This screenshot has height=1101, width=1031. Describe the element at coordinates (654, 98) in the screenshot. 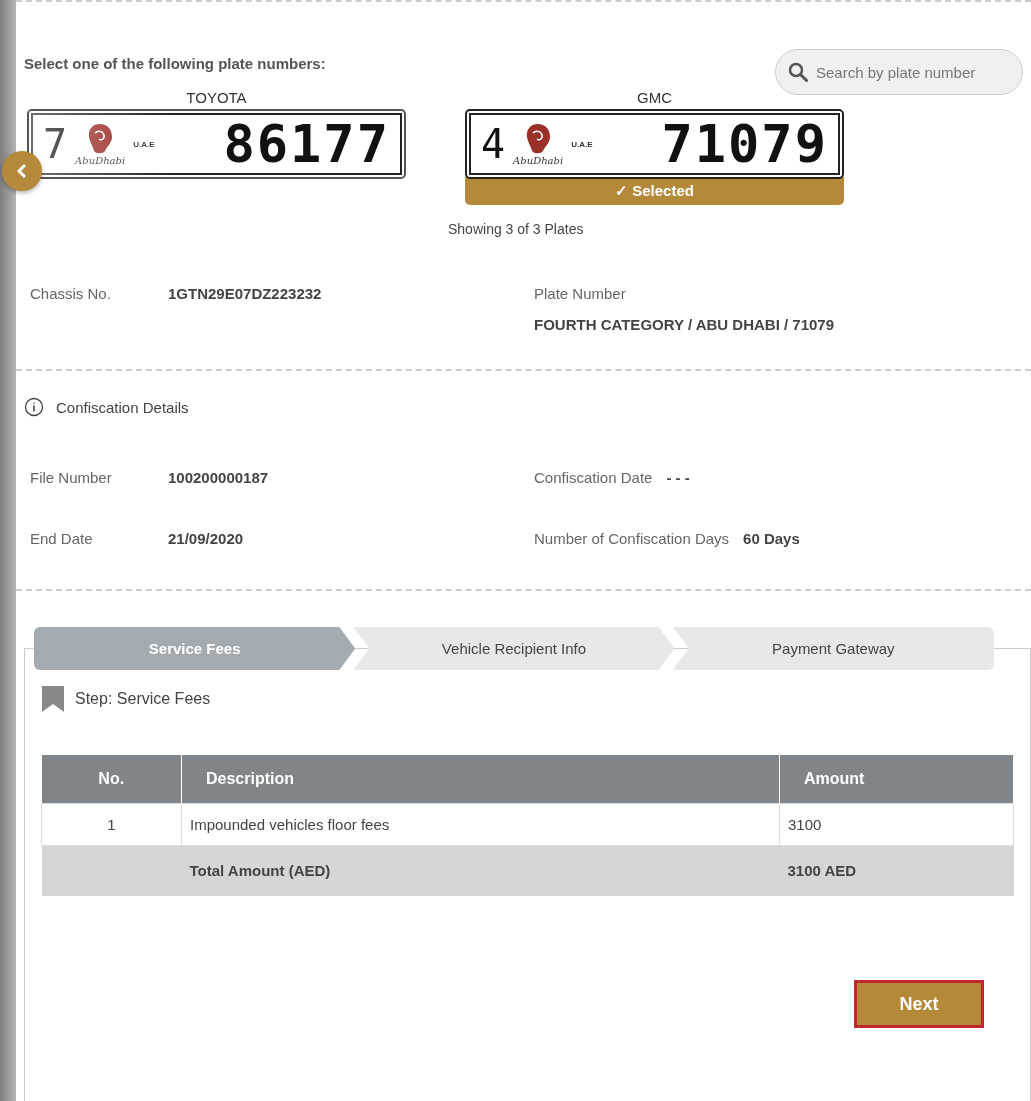

I see `vehicle-brand: GMC` at that location.